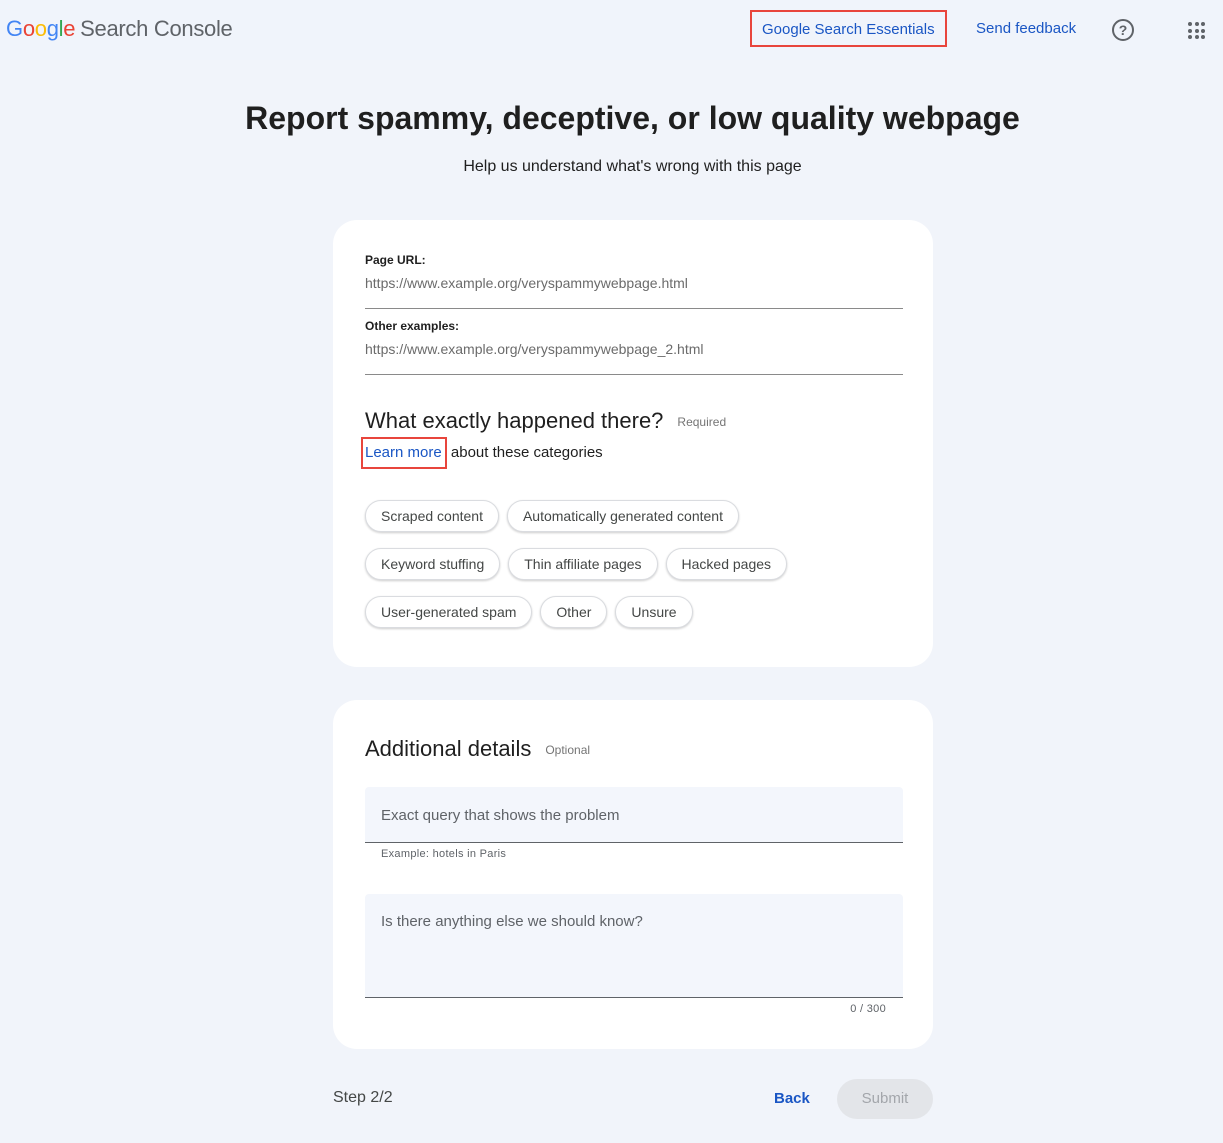 The image size is (1223, 1143). Describe the element at coordinates (444, 854) in the screenshot. I see `exact-query-helper: Example: hotels in Paris` at that location.